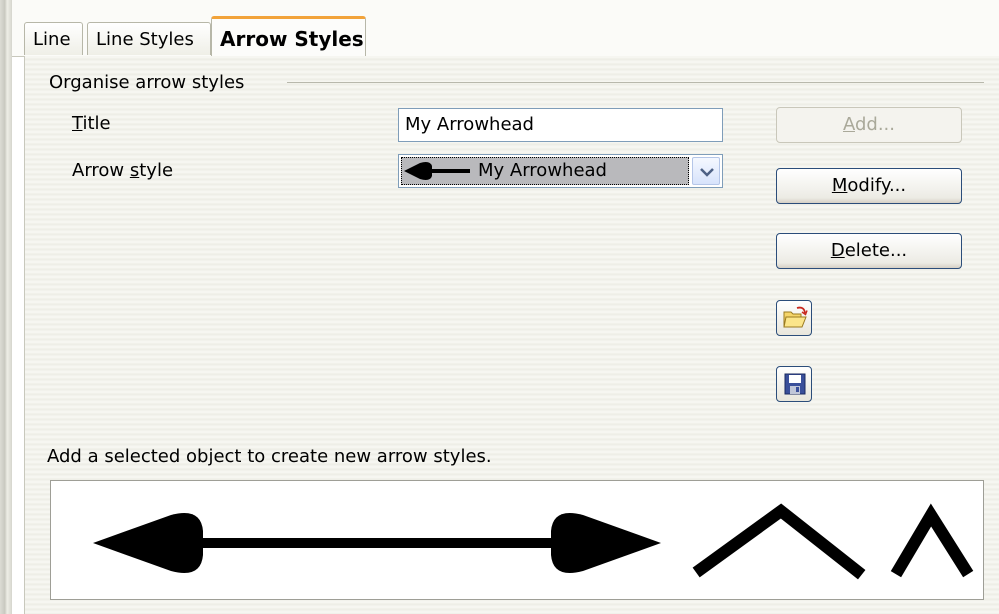 This screenshot has height=614, width=999. Describe the element at coordinates (635, 82) in the screenshot. I see `group-divider` at that location.